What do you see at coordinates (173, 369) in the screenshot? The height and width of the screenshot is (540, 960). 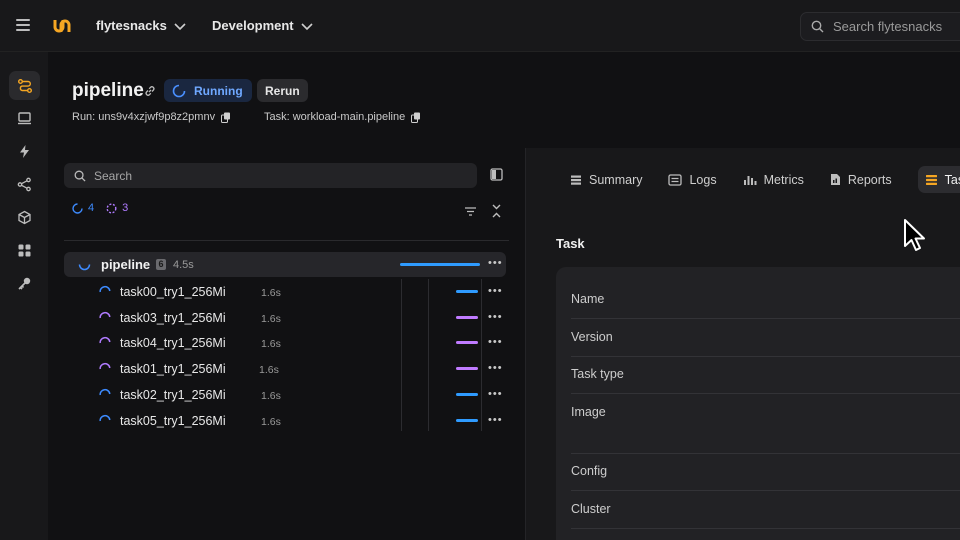 I see `task-name: task01_try1_256Mi` at bounding box center [173, 369].